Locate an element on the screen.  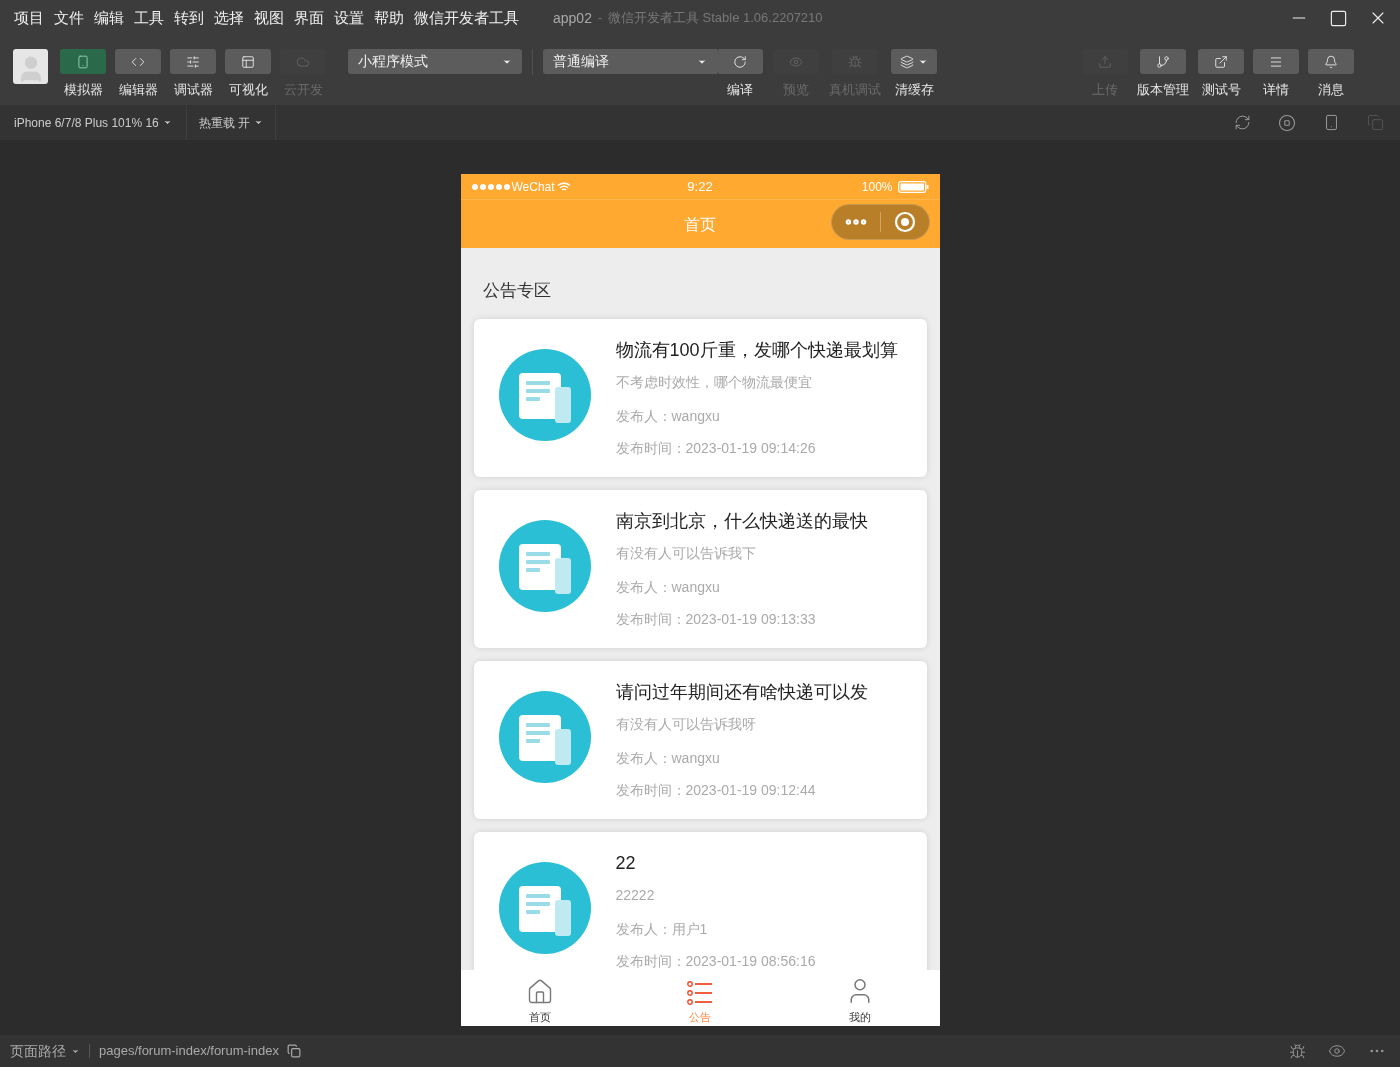
layers-icon is located at coordinates (907, 61).